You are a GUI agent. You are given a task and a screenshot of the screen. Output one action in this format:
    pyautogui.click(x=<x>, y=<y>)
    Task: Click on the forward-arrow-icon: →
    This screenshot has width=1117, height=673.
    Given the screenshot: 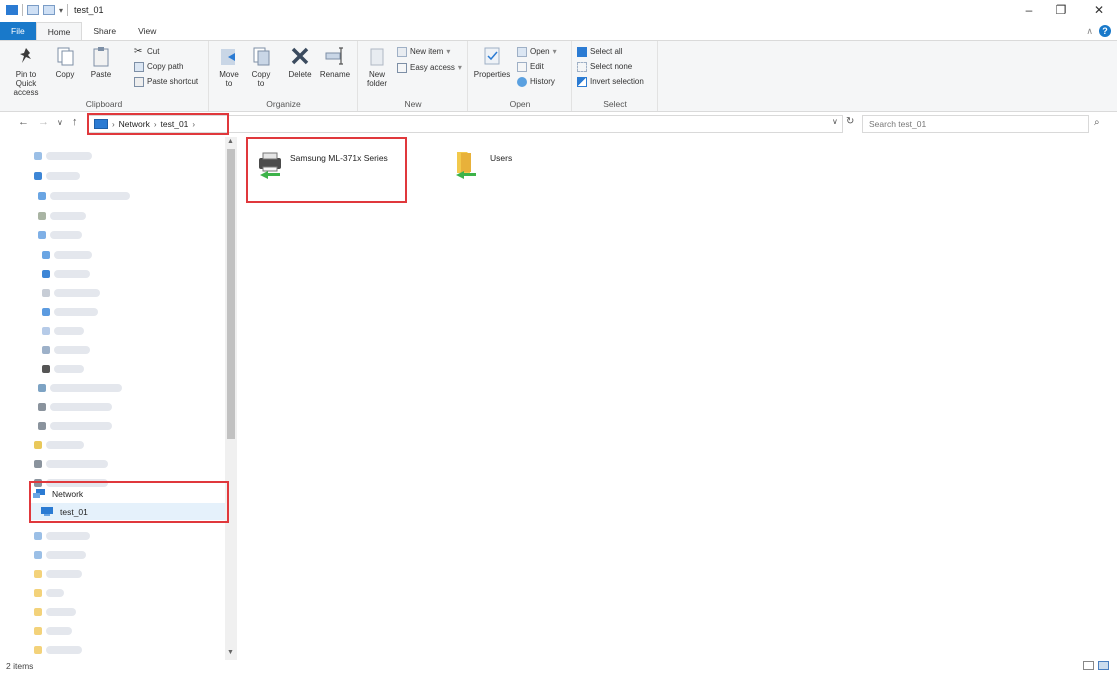 What is the action you would take?
    pyautogui.click(x=43, y=122)
    